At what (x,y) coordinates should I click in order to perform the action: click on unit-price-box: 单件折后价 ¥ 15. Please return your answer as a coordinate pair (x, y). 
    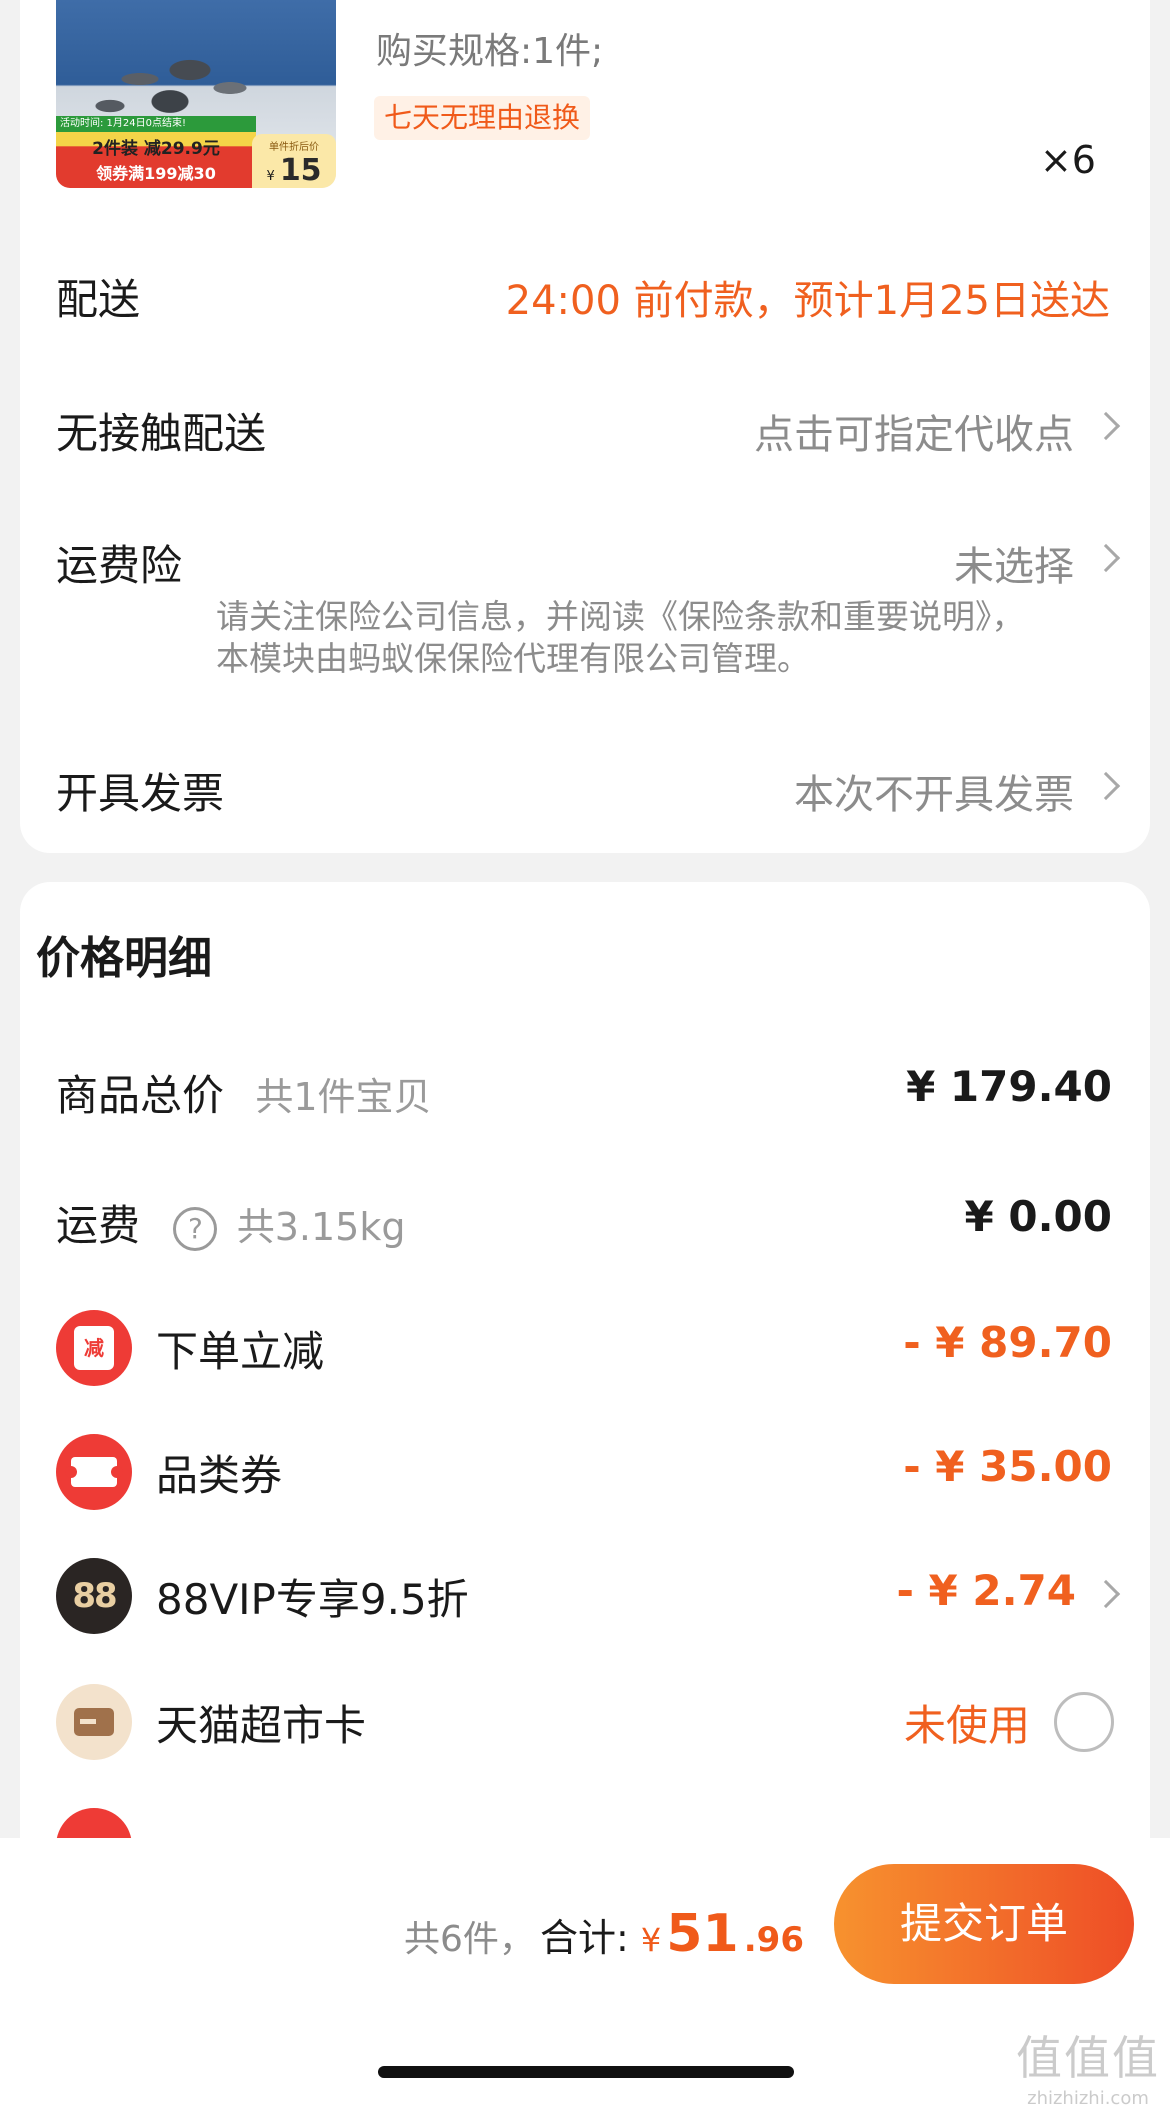
    Looking at the image, I should click on (294, 161).